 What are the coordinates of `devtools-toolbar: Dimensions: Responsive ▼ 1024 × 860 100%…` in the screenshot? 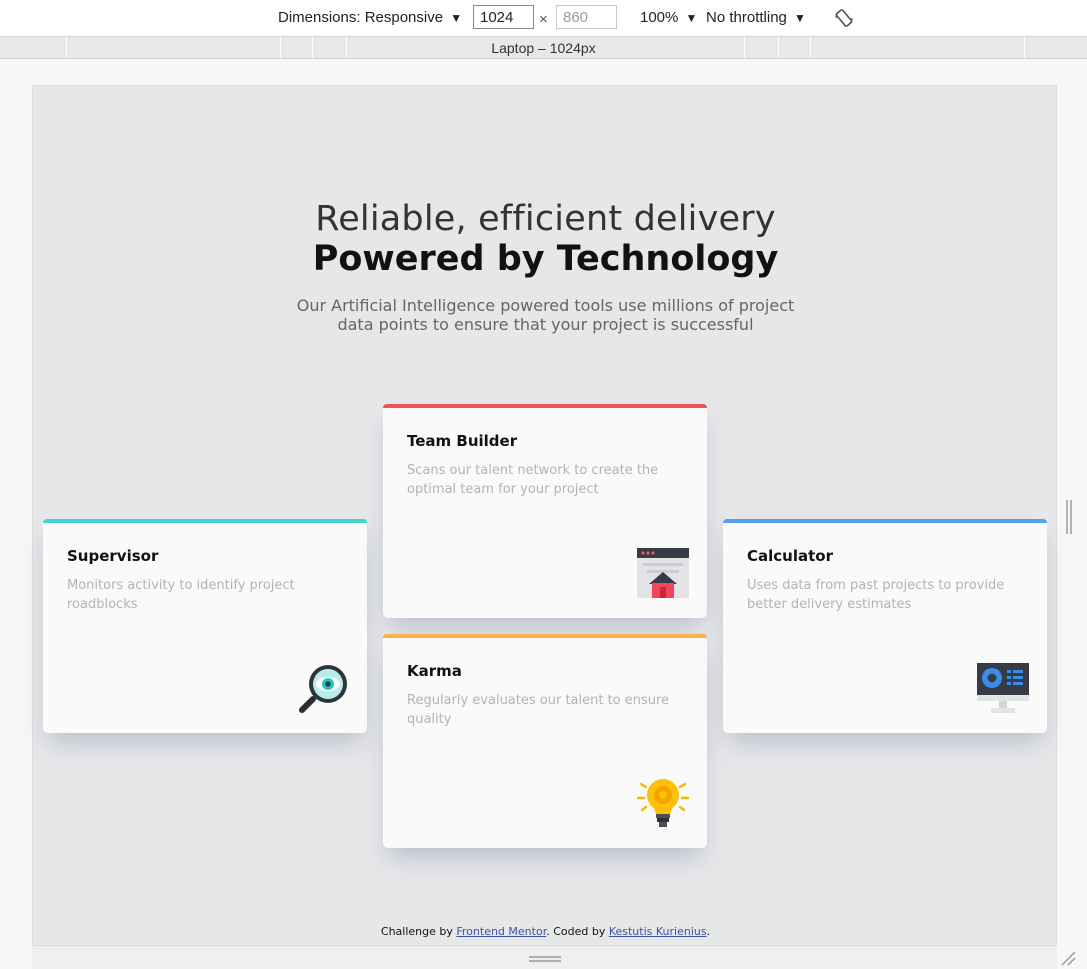 It's located at (543, 18).